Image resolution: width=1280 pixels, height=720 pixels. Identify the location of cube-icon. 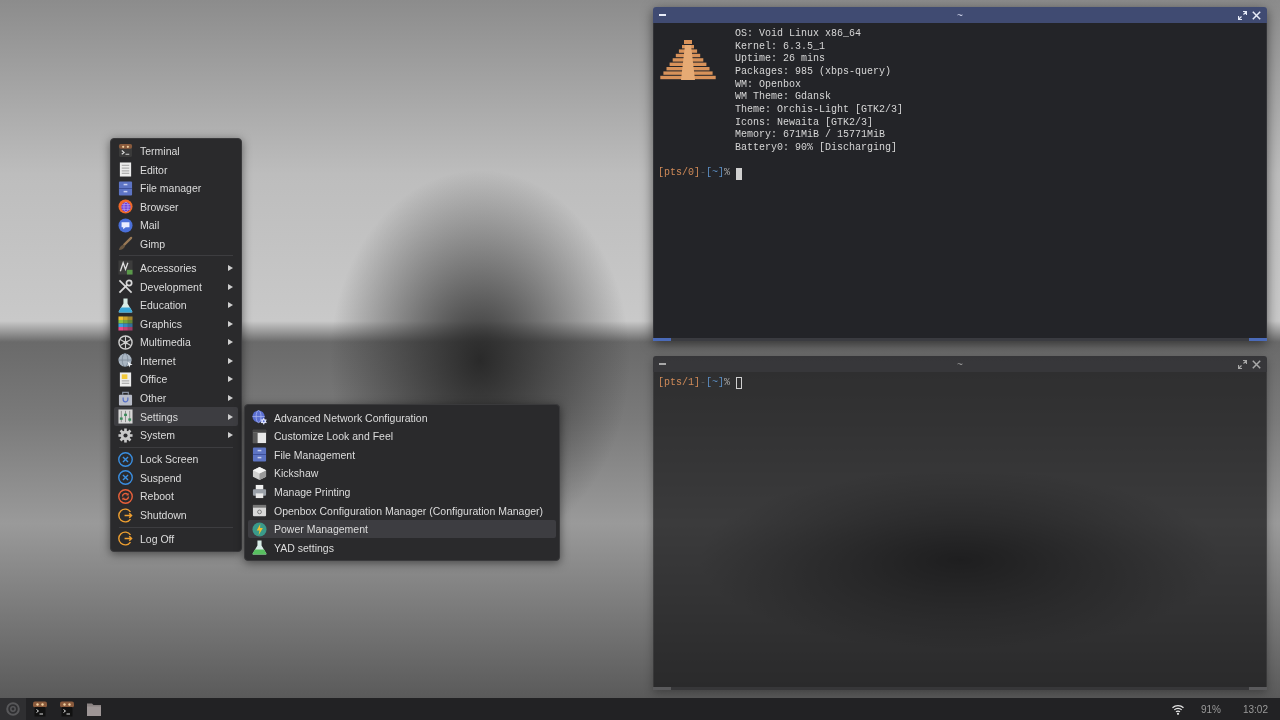
(259, 473).